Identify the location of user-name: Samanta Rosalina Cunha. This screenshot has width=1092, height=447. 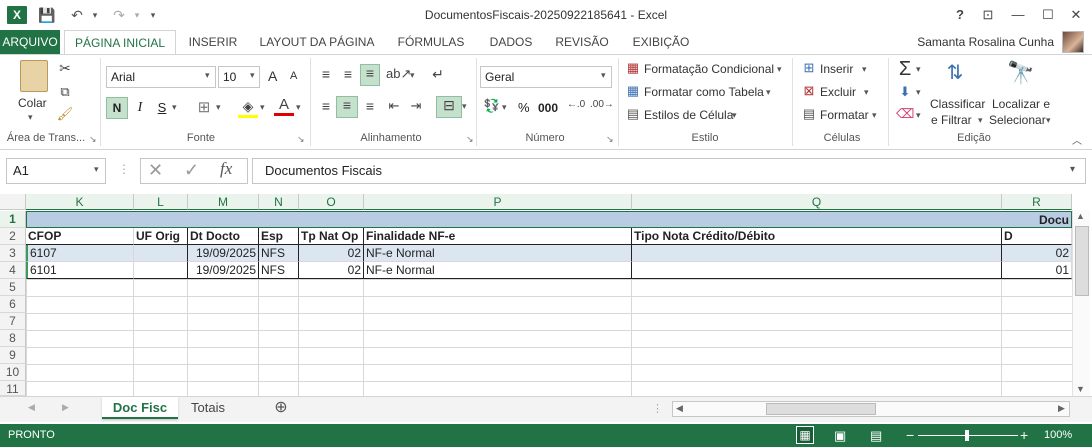
(985, 42).